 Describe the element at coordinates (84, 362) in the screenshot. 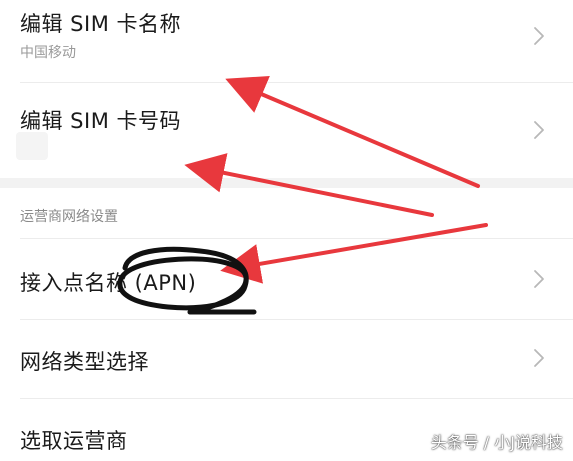

I see `network-type-label: 网络类型选择` at that location.